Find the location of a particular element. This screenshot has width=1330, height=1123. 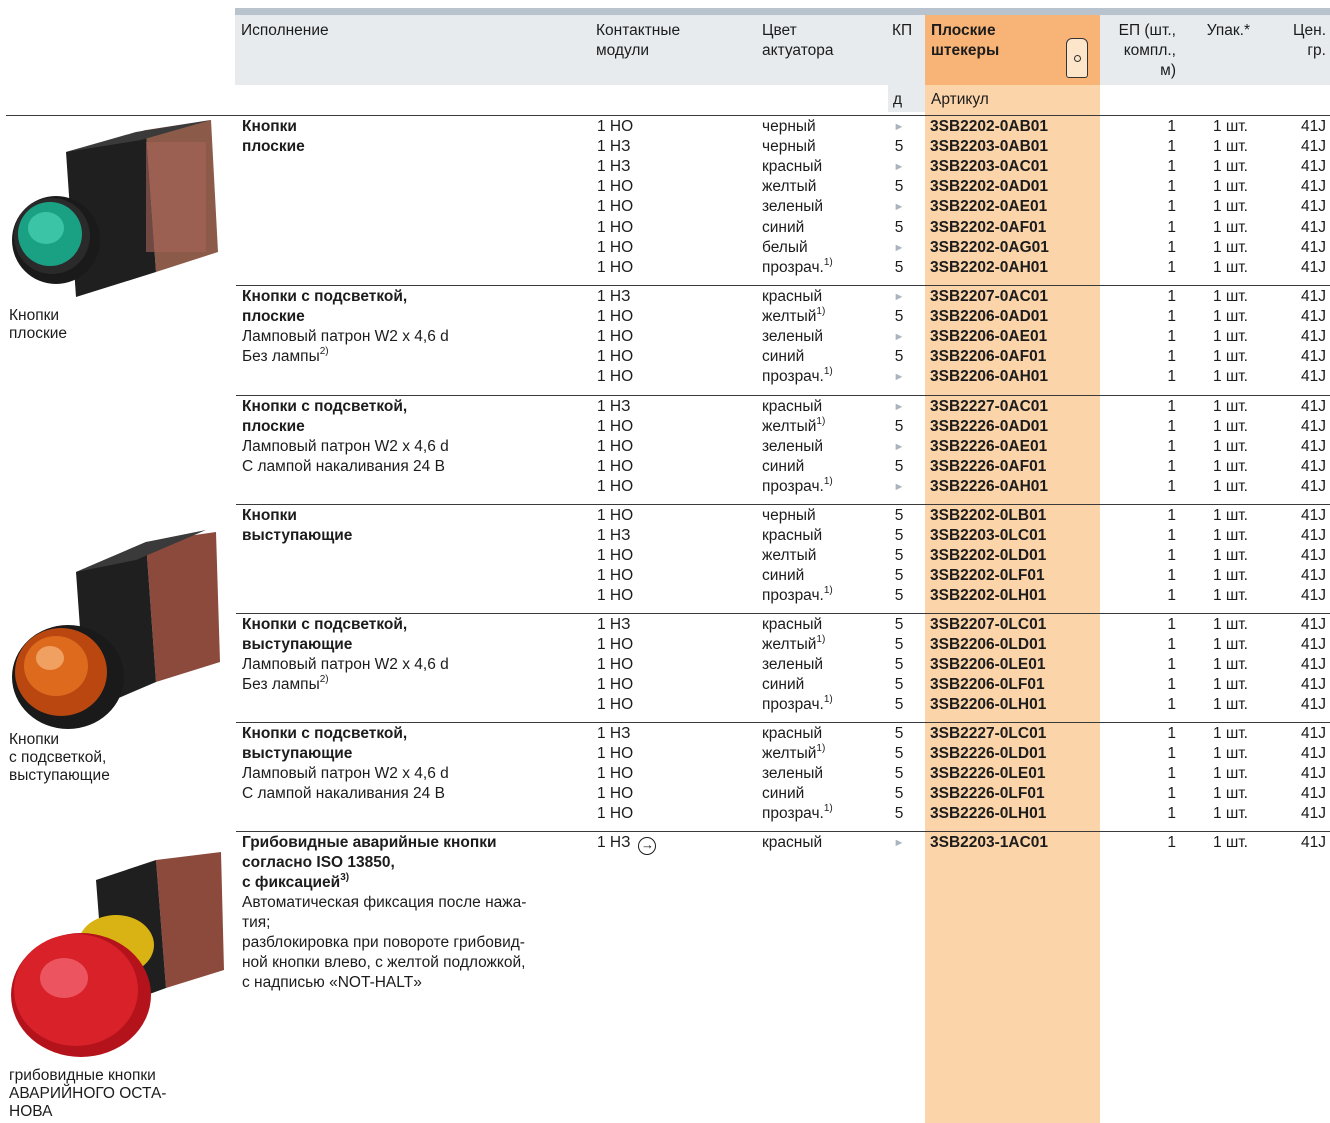

article-number: 3SB2226-0LF01 is located at coordinates (987, 794).